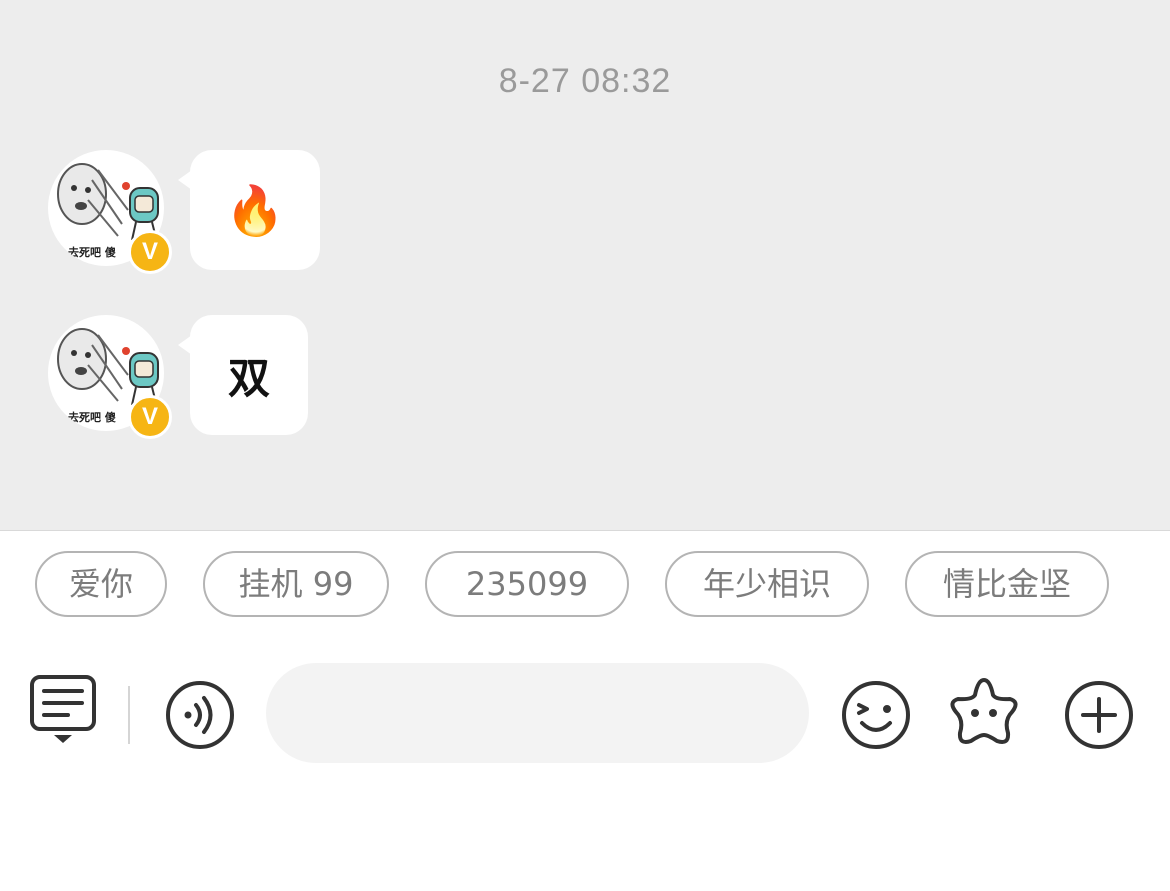 The height and width of the screenshot is (891, 1170). I want to click on quick-reply-chip: 年少相识, so click(767, 584).